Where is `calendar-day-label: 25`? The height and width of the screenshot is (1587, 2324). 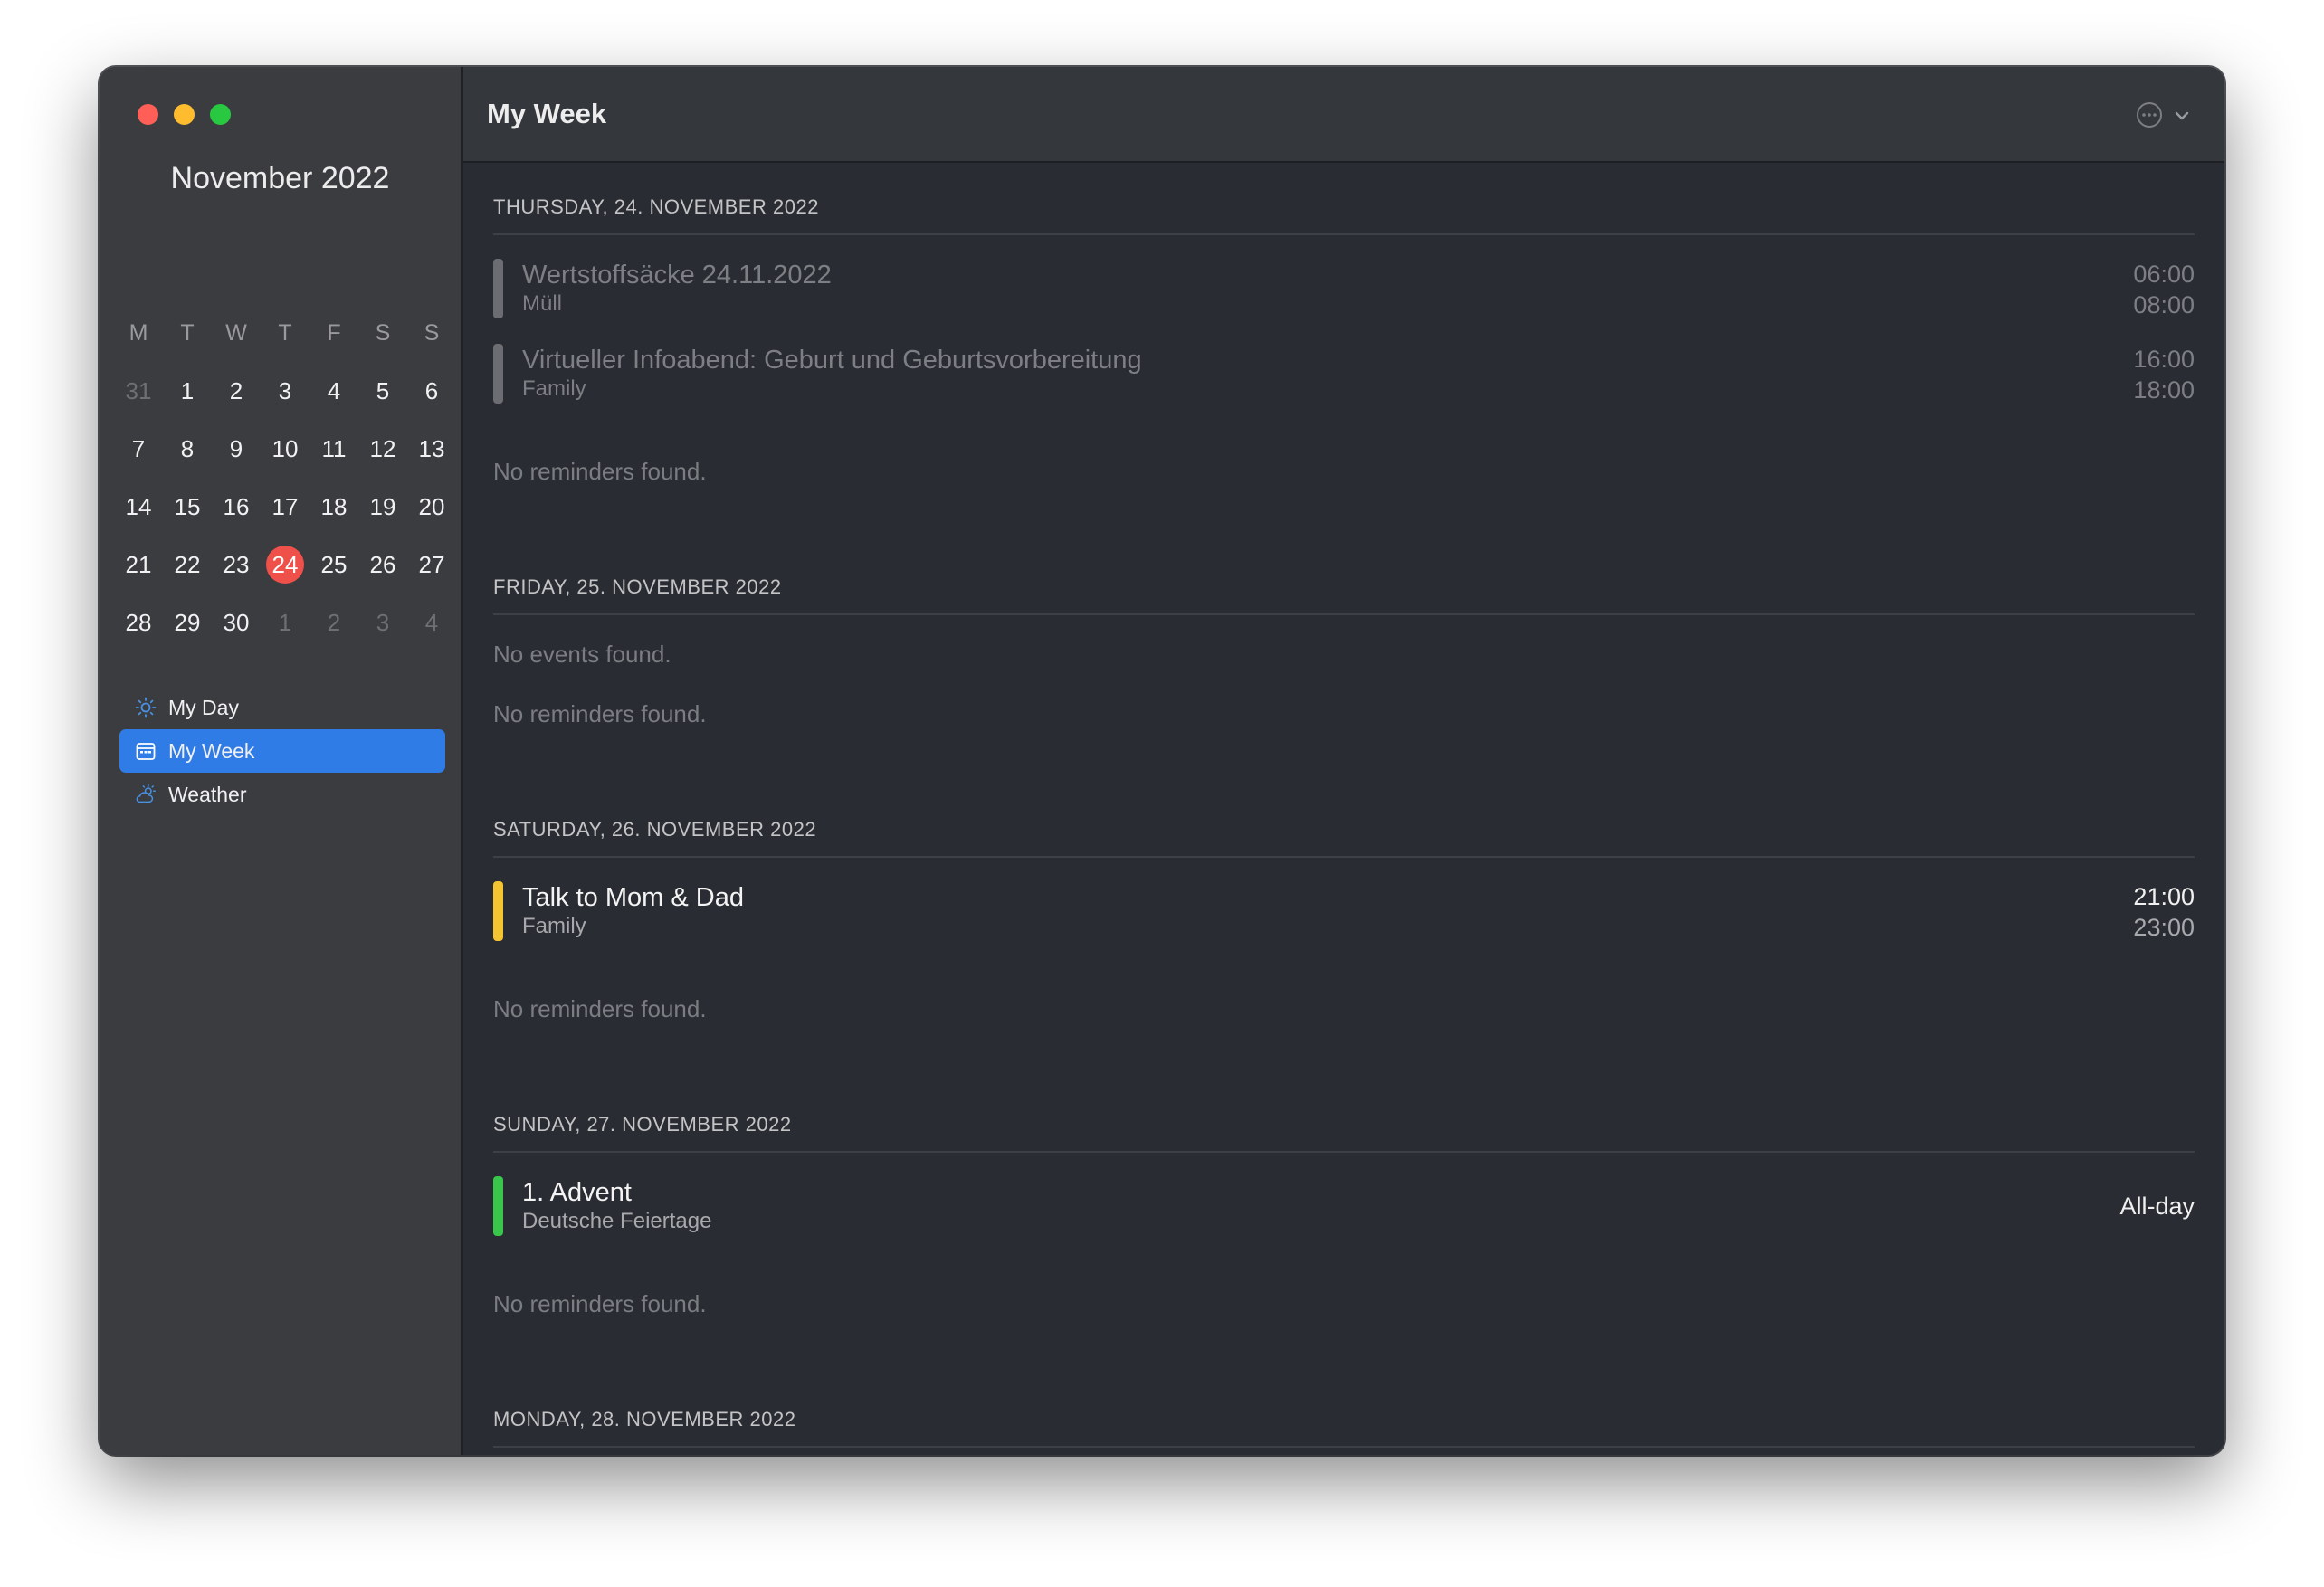 calendar-day-label: 25 is located at coordinates (334, 564).